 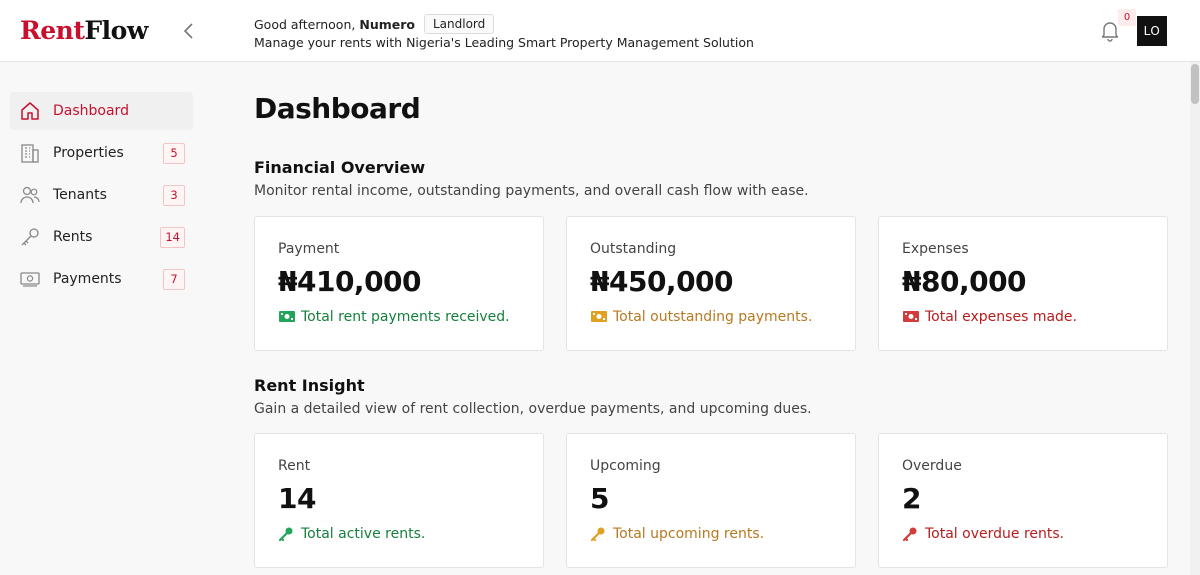 What do you see at coordinates (73, 237) in the screenshot?
I see `sidebar-item-label: Rents` at bounding box center [73, 237].